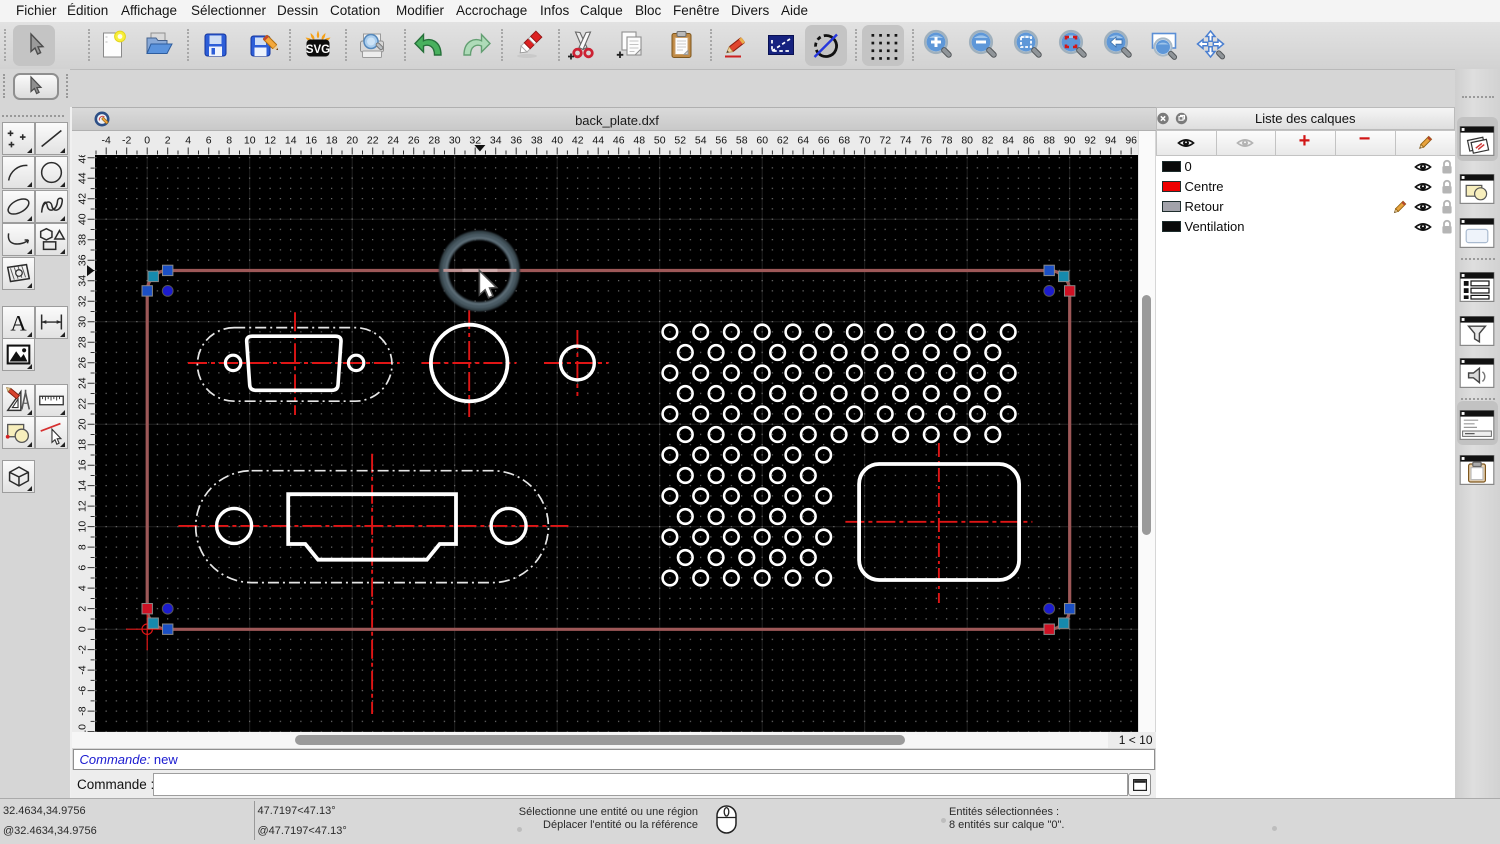 The width and height of the screenshot is (1500, 844). I want to click on svg-text: 80, so click(967, 141).